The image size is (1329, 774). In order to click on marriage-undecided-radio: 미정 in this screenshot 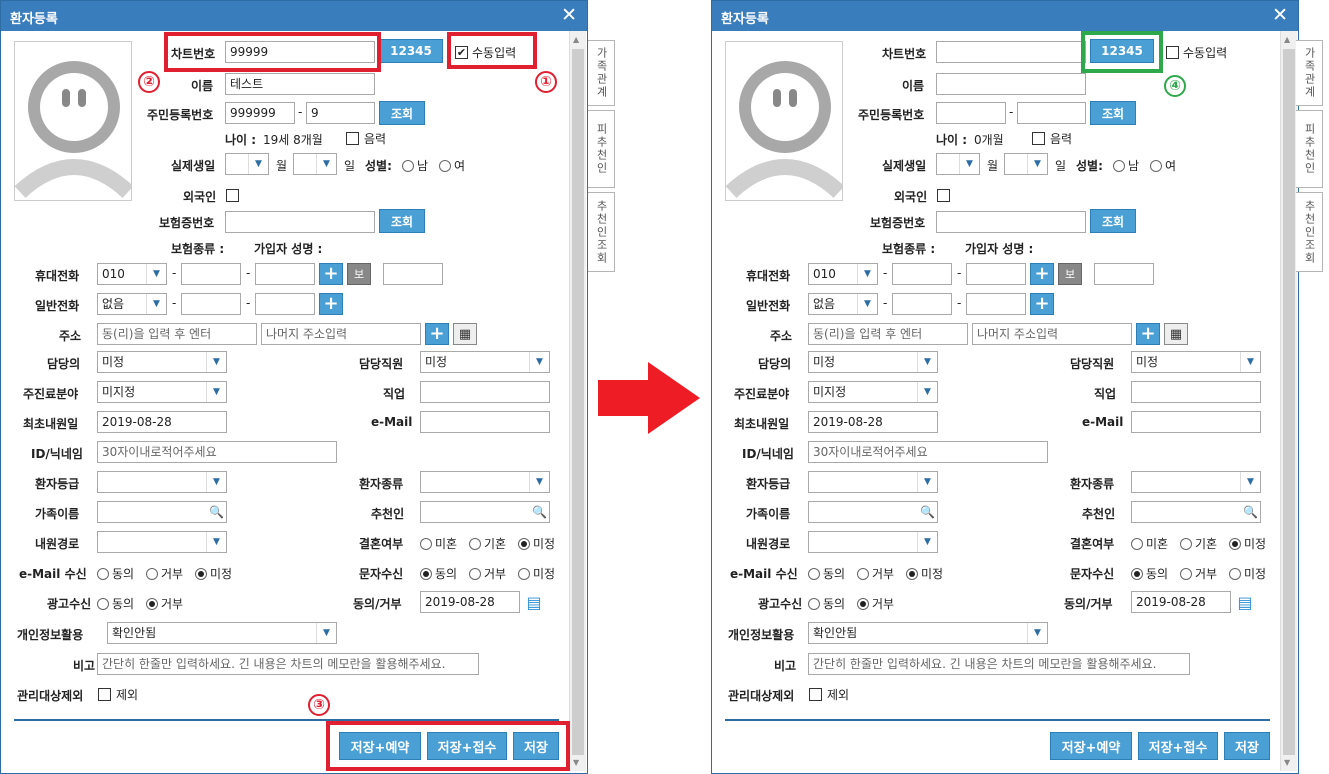, I will do `click(1247, 543)`.